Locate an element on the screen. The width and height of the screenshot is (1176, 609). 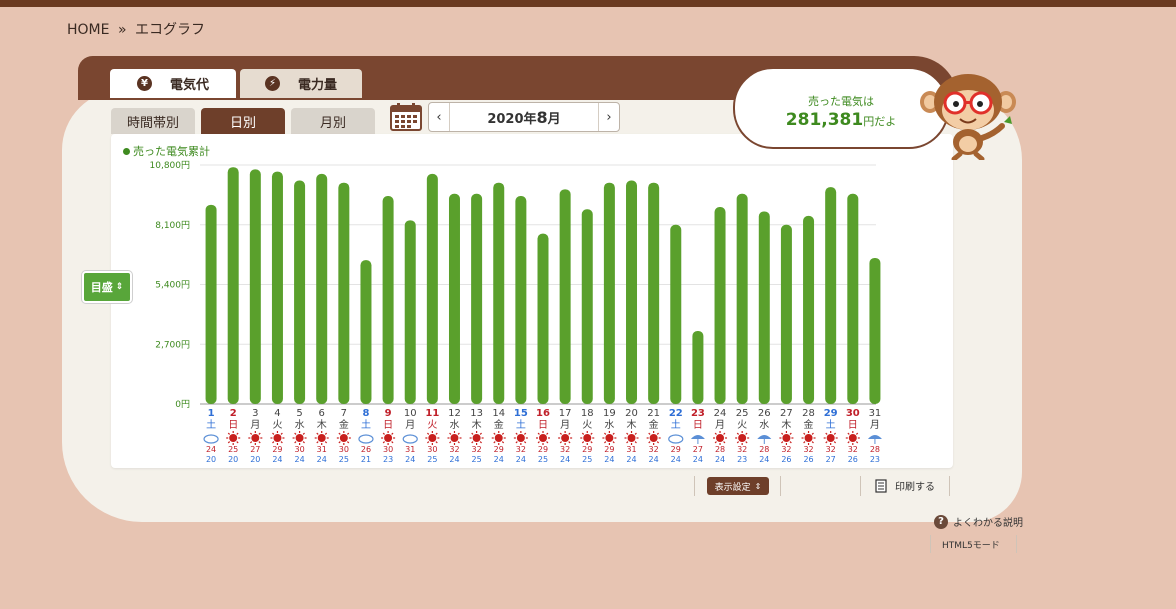
high-temp-label: 30 is located at coordinates (388, 449).